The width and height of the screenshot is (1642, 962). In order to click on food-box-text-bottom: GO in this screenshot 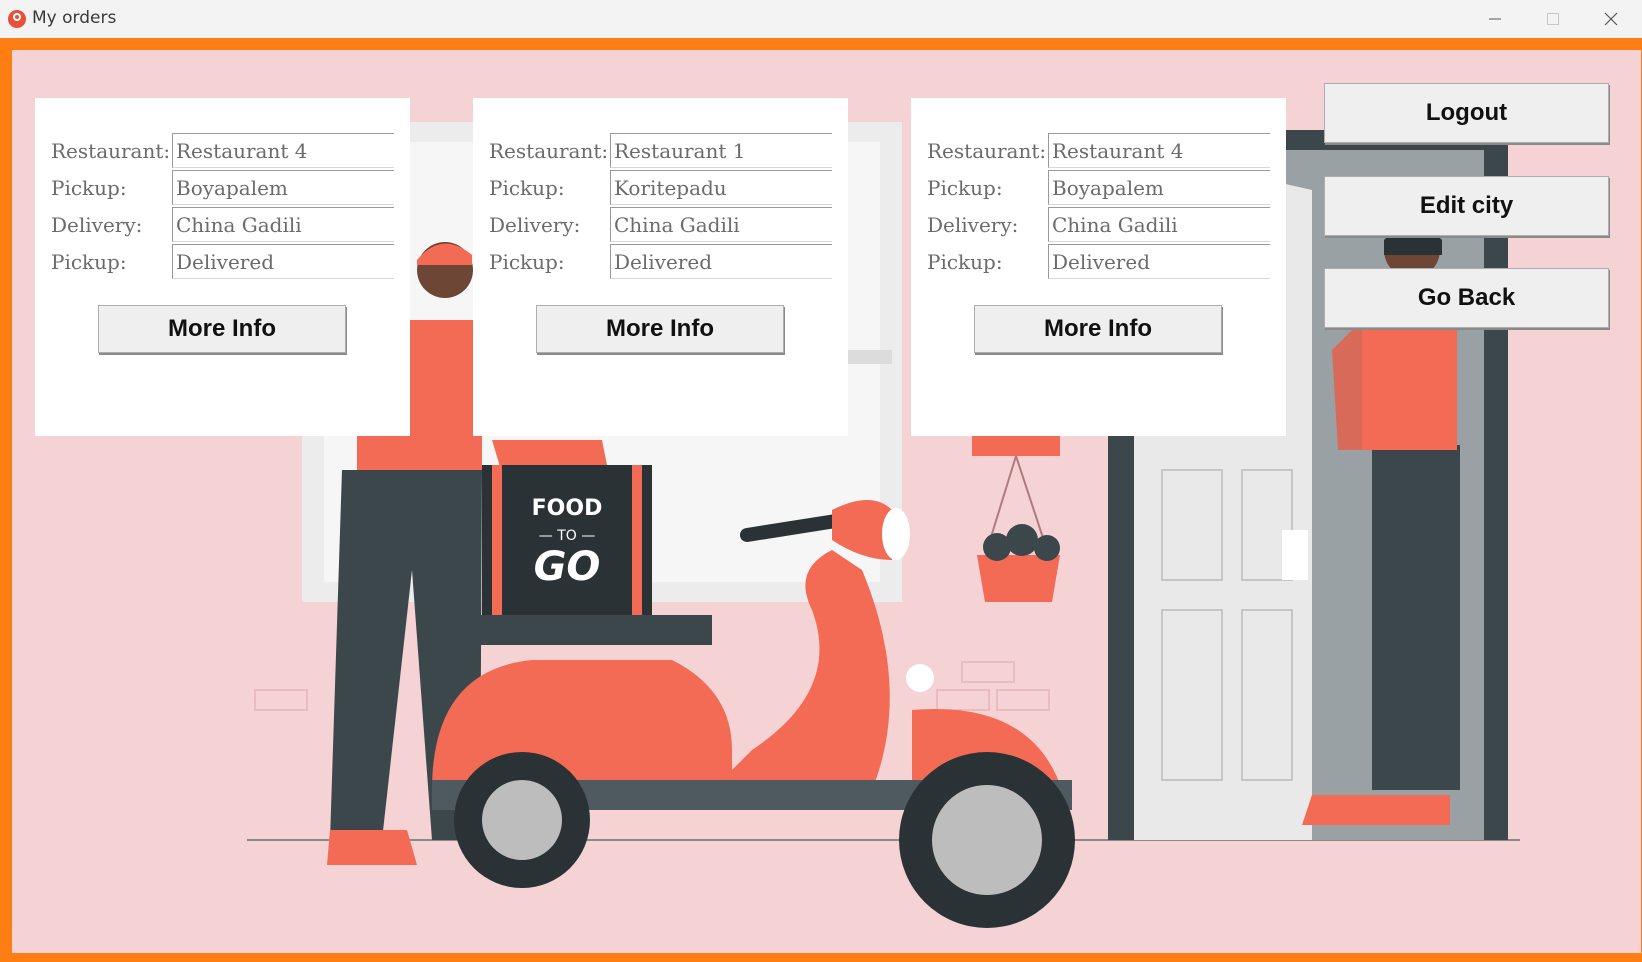, I will do `click(567, 567)`.